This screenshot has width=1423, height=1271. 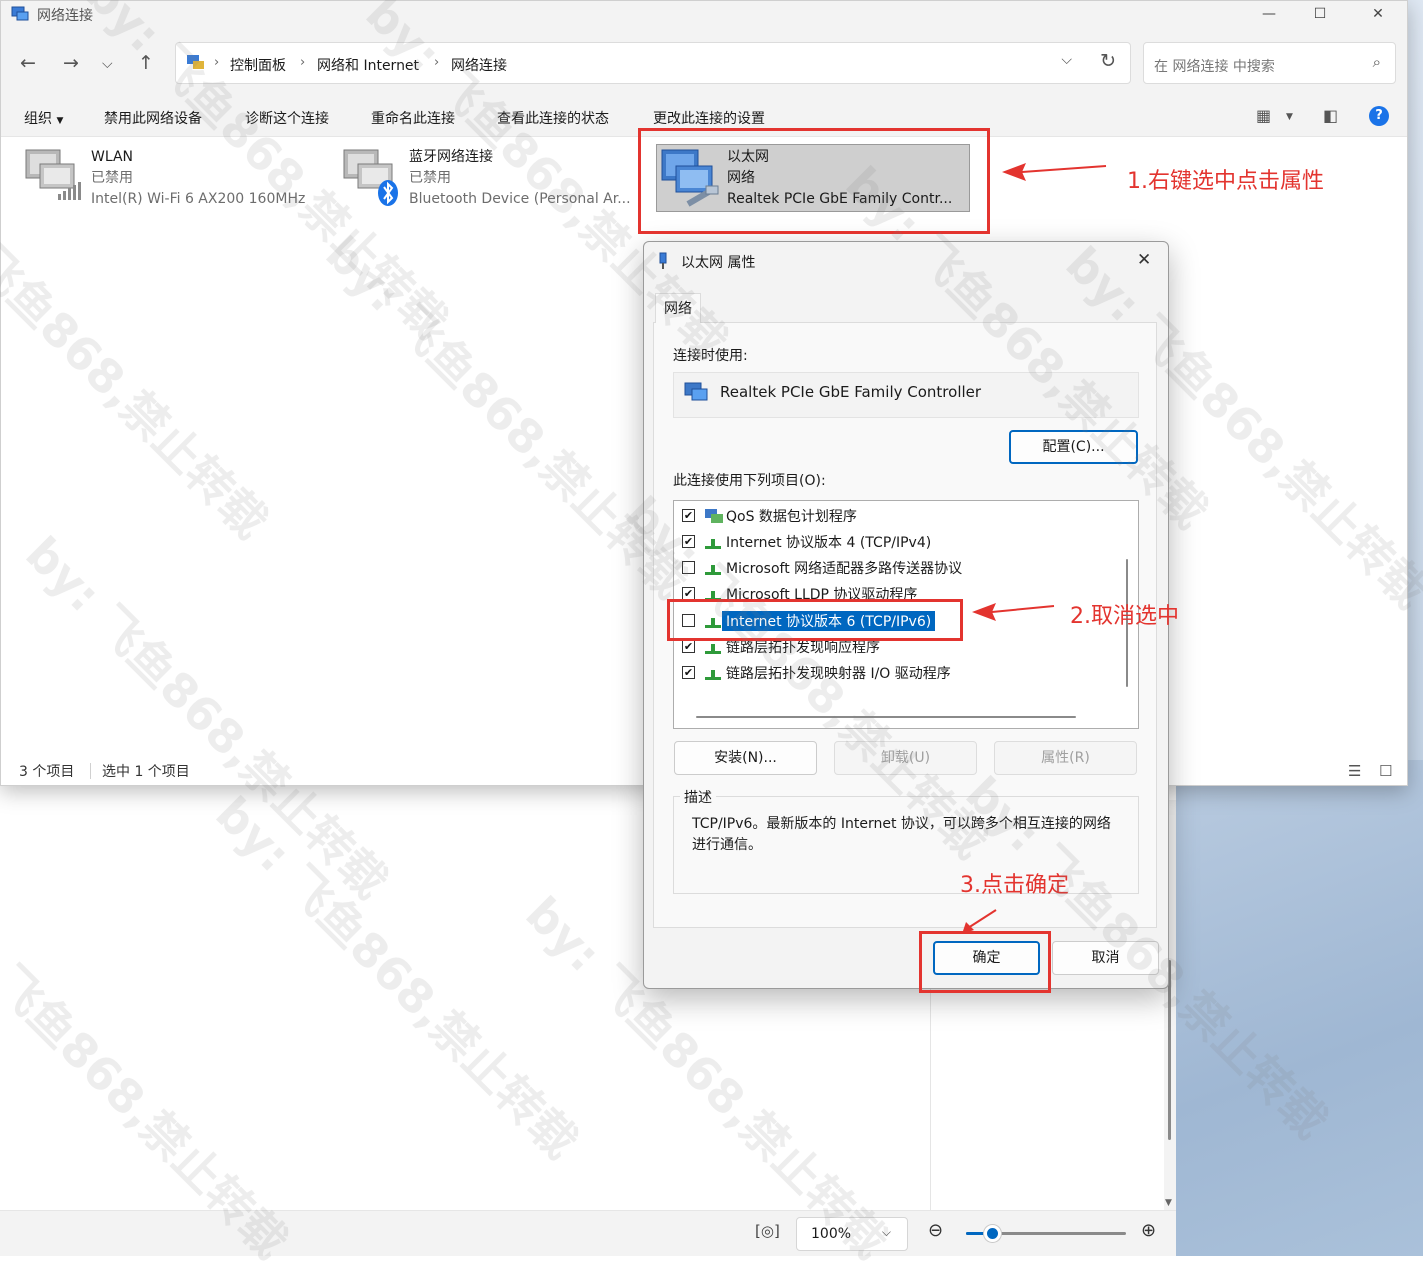 I want to click on bluetooth-adapter-icon, so click(x=370, y=177).